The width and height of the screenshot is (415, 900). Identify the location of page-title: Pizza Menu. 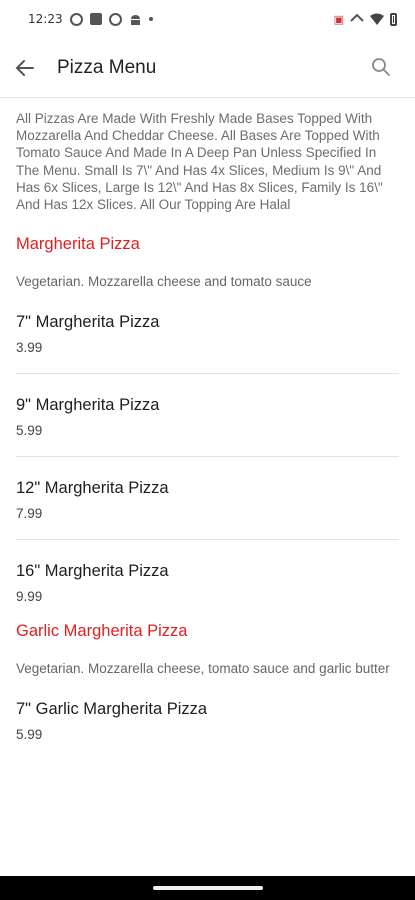
(107, 67).